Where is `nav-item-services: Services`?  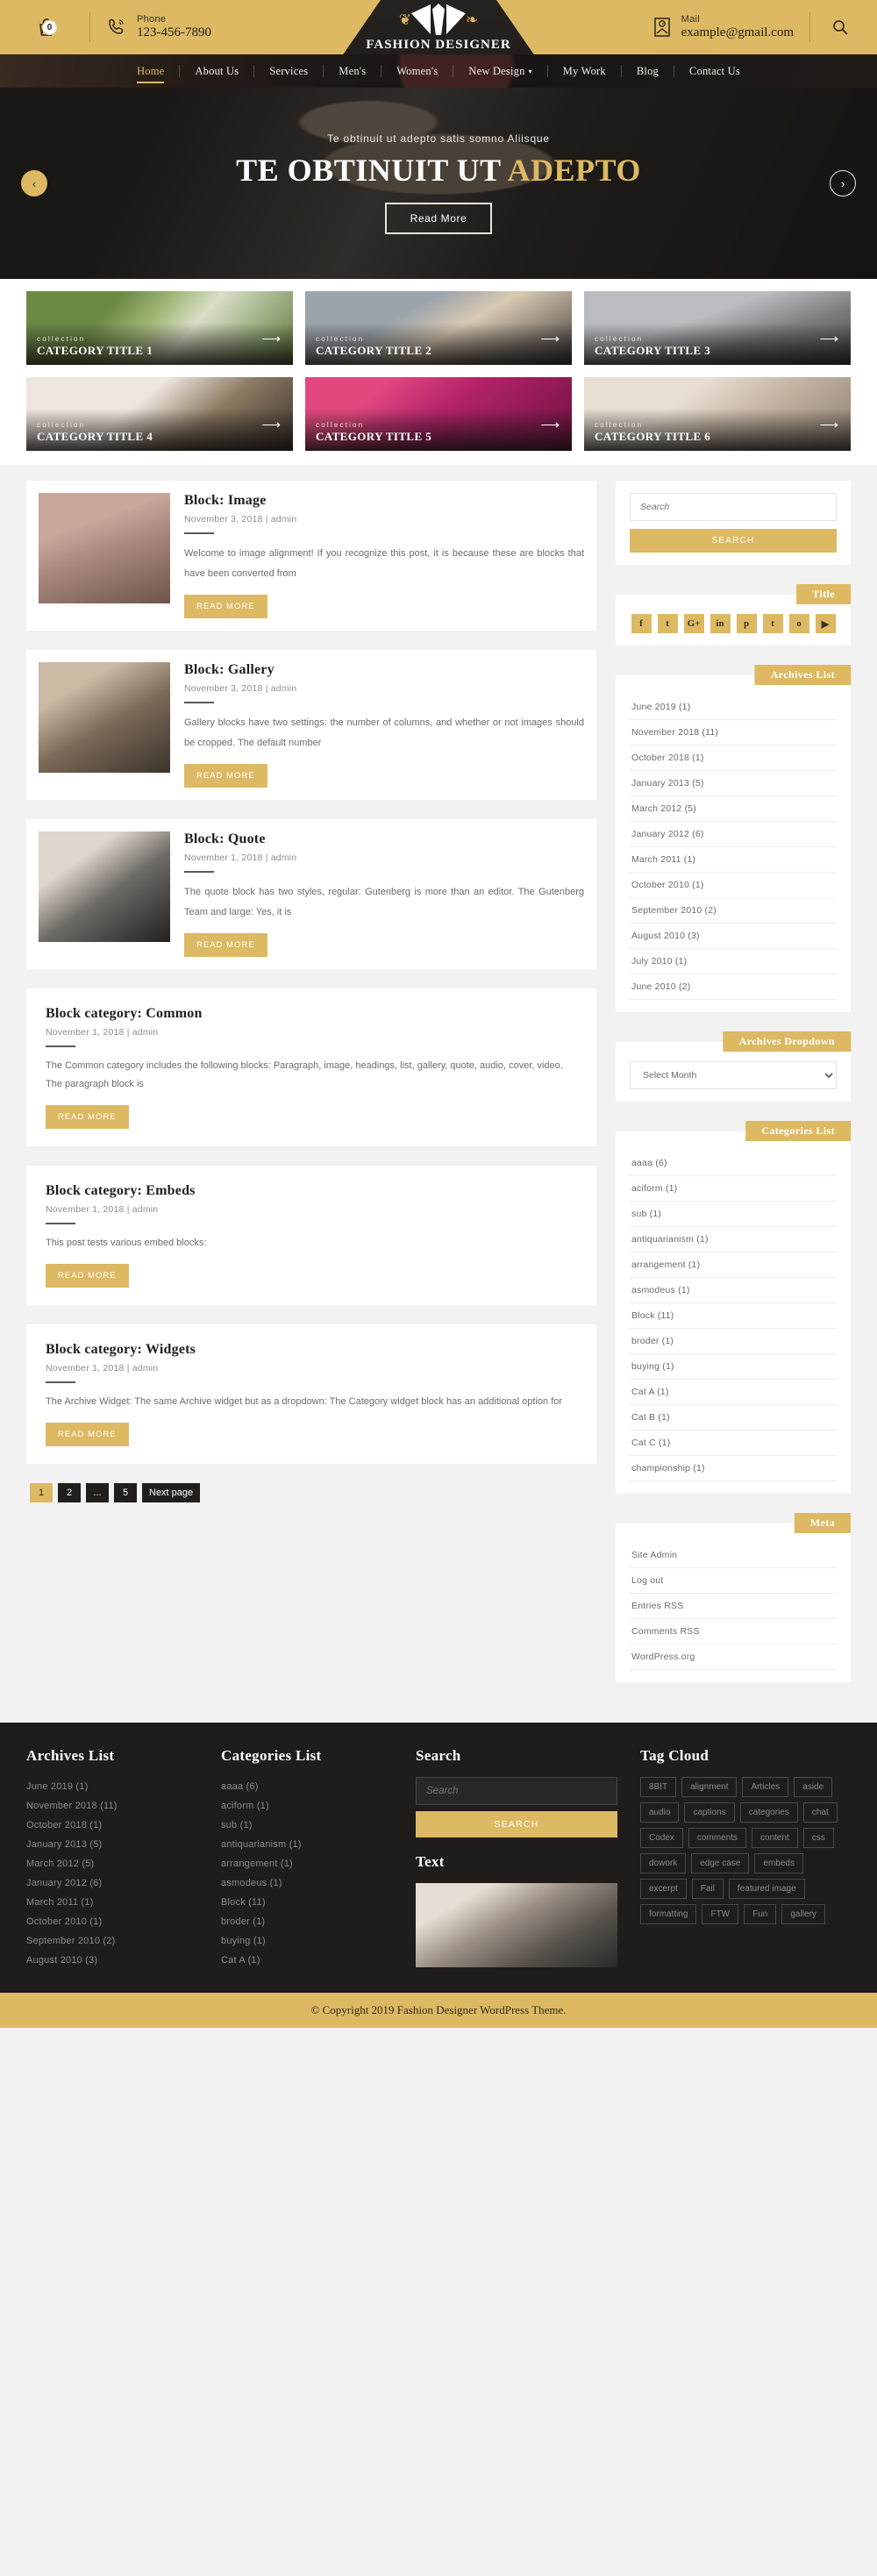 nav-item-services: Services is located at coordinates (288, 72).